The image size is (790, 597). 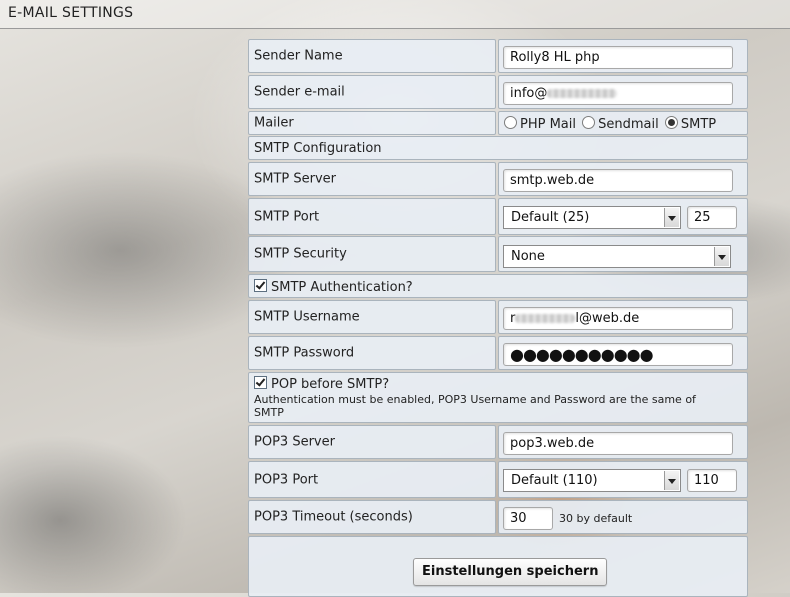 I want to click on sender-name-input: Rolly8 HL php, so click(x=618, y=57).